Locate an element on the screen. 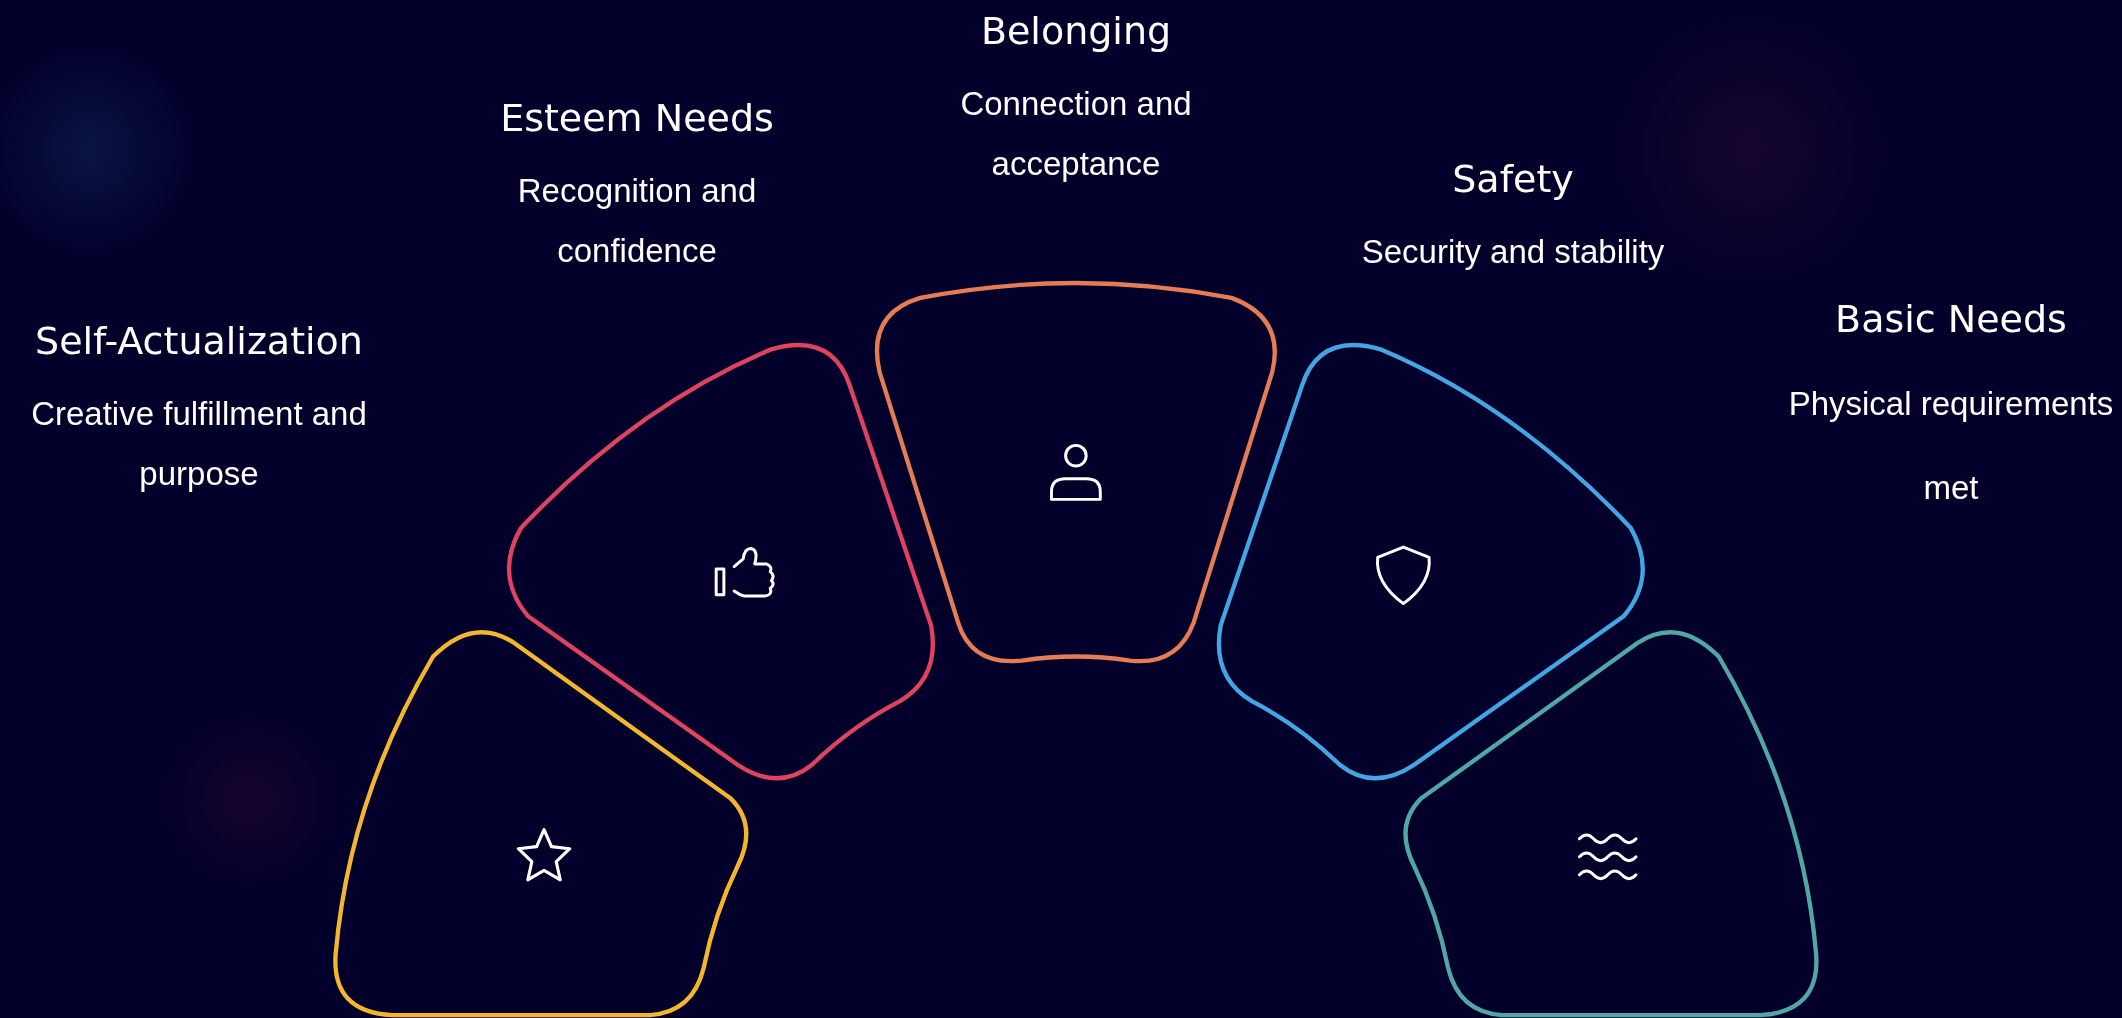  level-description: Recognition and confidence is located at coordinates (637, 221).